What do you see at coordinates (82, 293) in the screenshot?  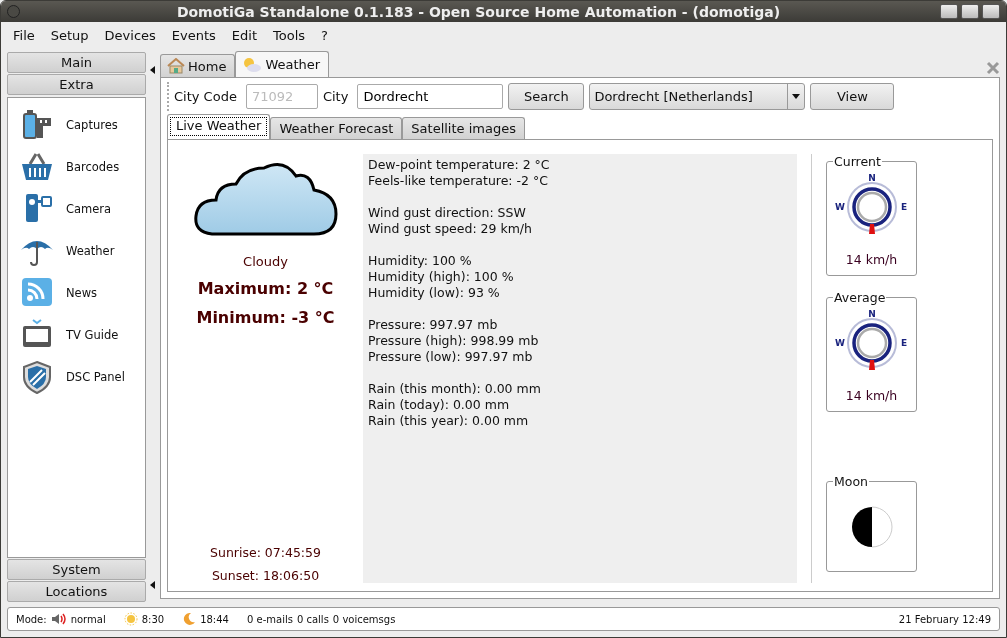 I see `sidebar-item: News` at bounding box center [82, 293].